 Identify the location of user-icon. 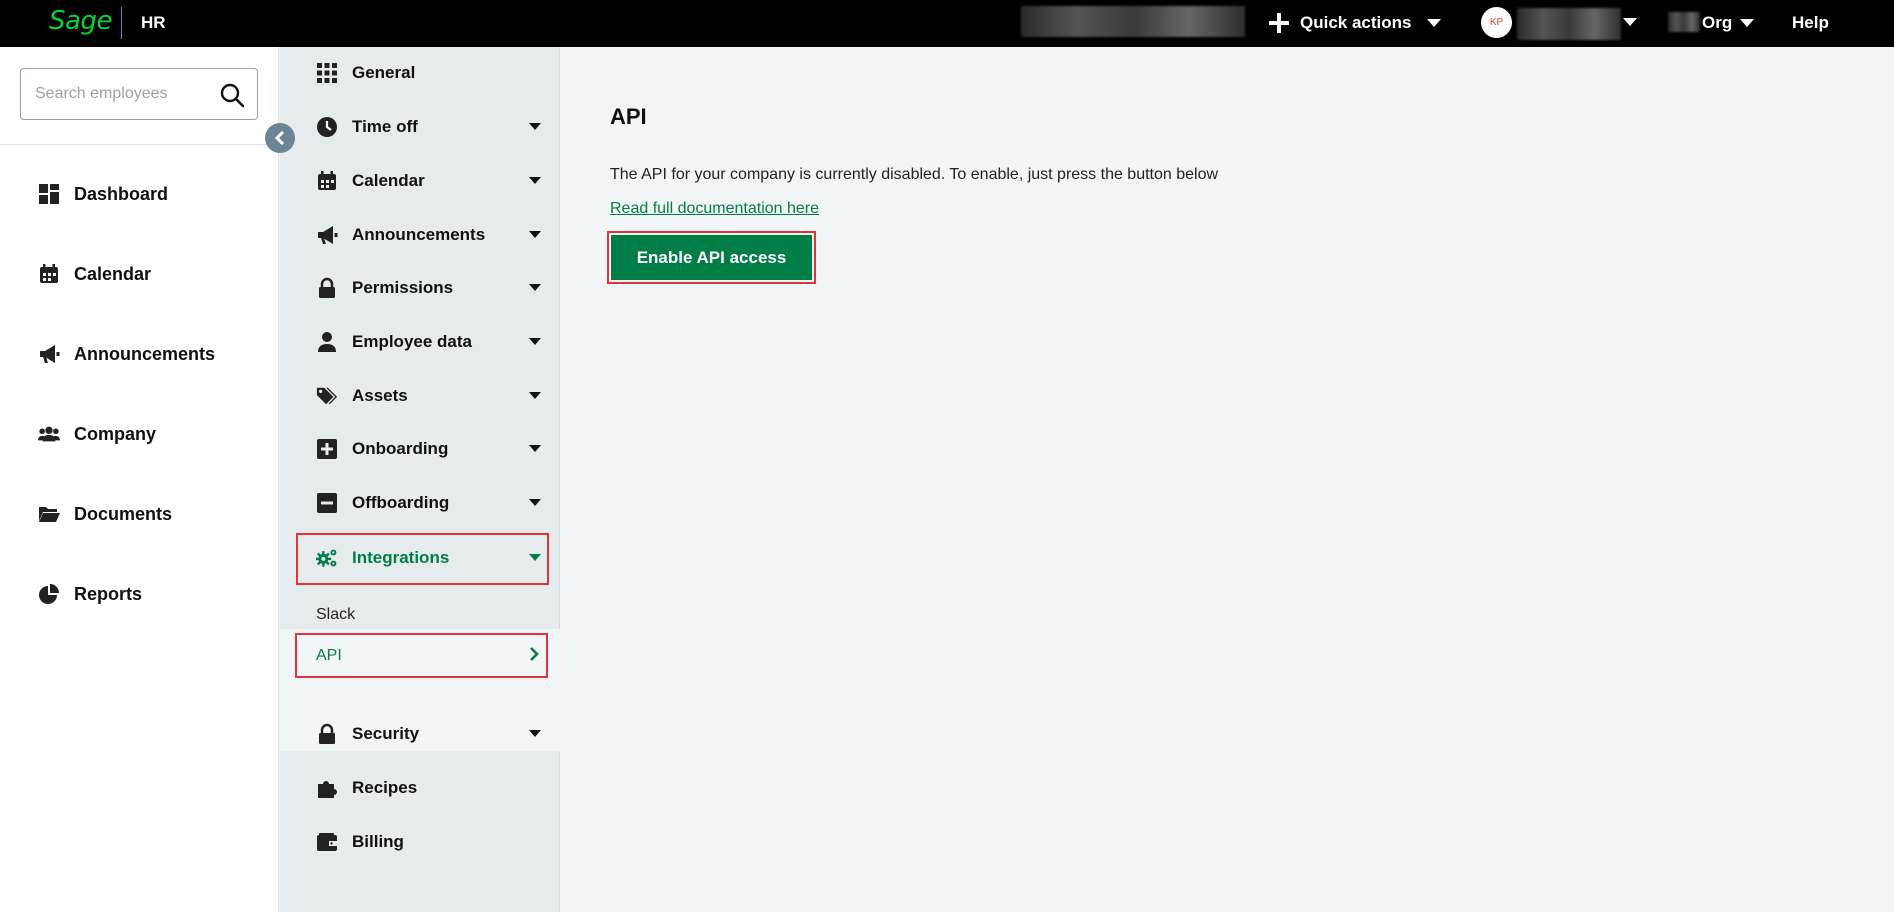
(327, 342).